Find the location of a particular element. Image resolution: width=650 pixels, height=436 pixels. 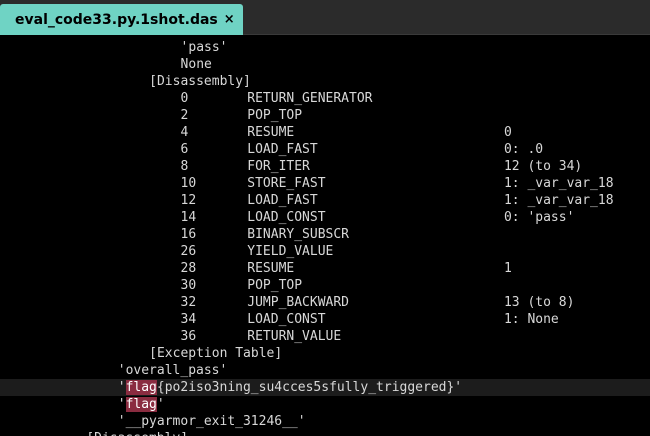

code-line: 4 RESUME 0 is located at coordinates (325, 132).